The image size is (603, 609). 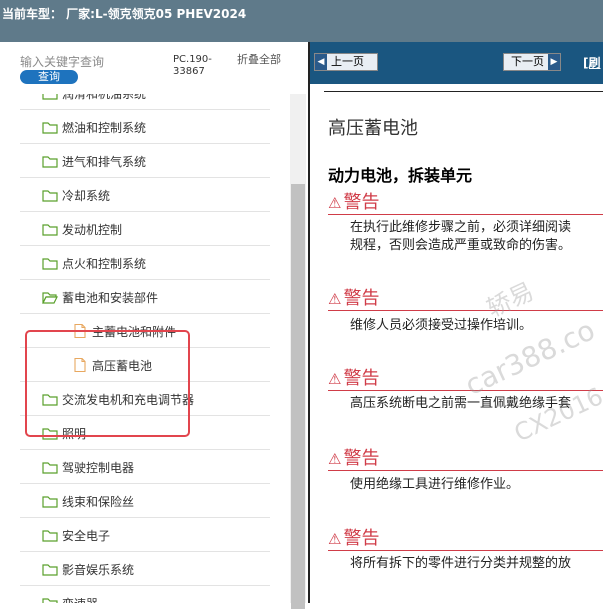 I want to click on tree-item-label: 安全电子, so click(x=86, y=536).